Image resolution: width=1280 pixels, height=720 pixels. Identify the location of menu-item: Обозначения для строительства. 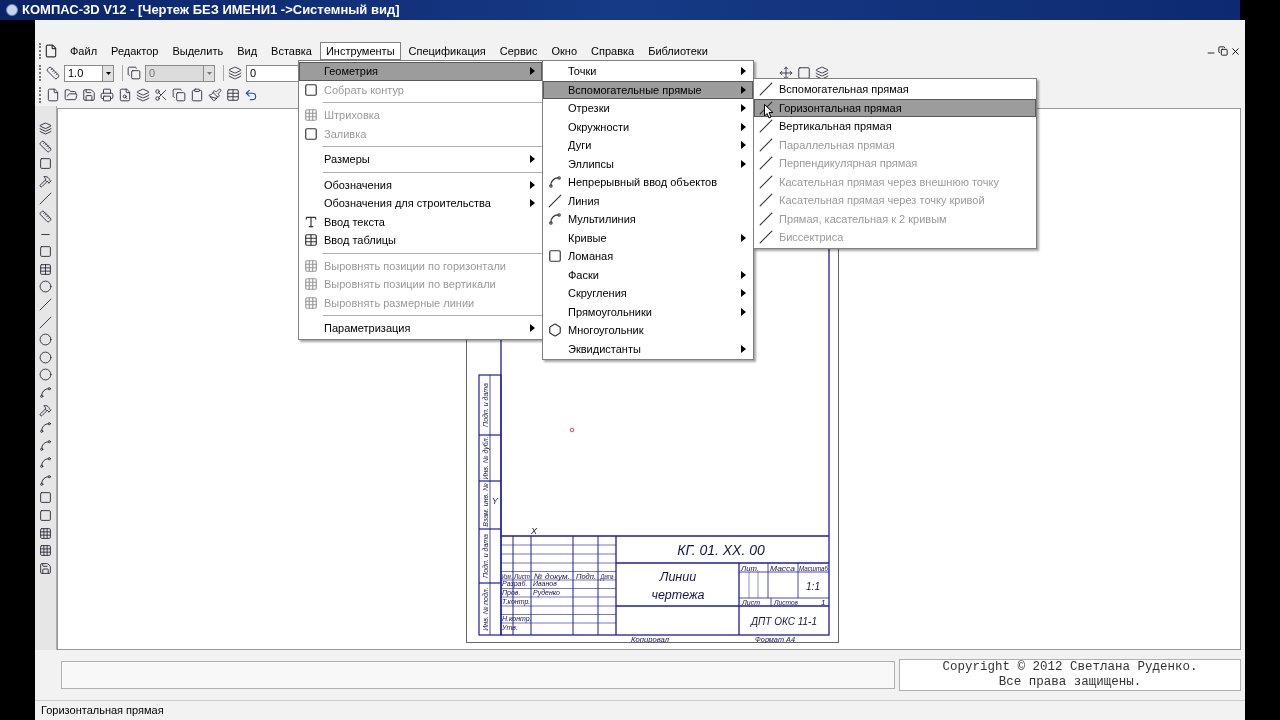
(420, 203).